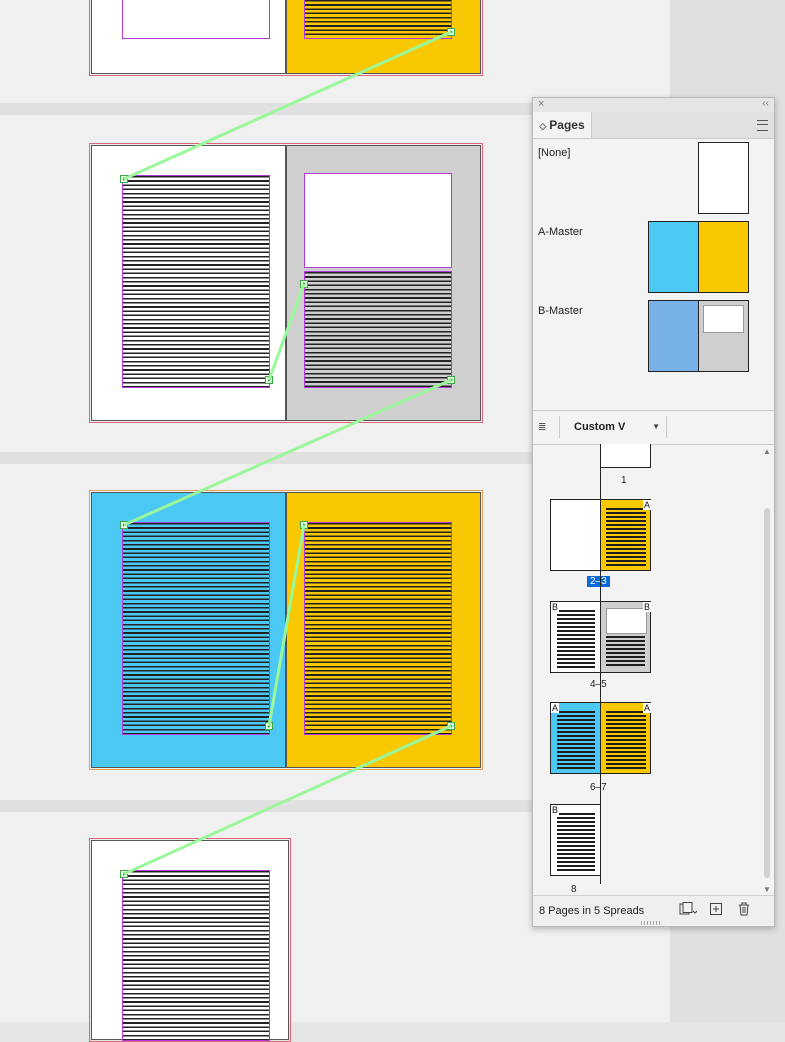  I want to click on collapse-icon: ‹‹, so click(765, 103).